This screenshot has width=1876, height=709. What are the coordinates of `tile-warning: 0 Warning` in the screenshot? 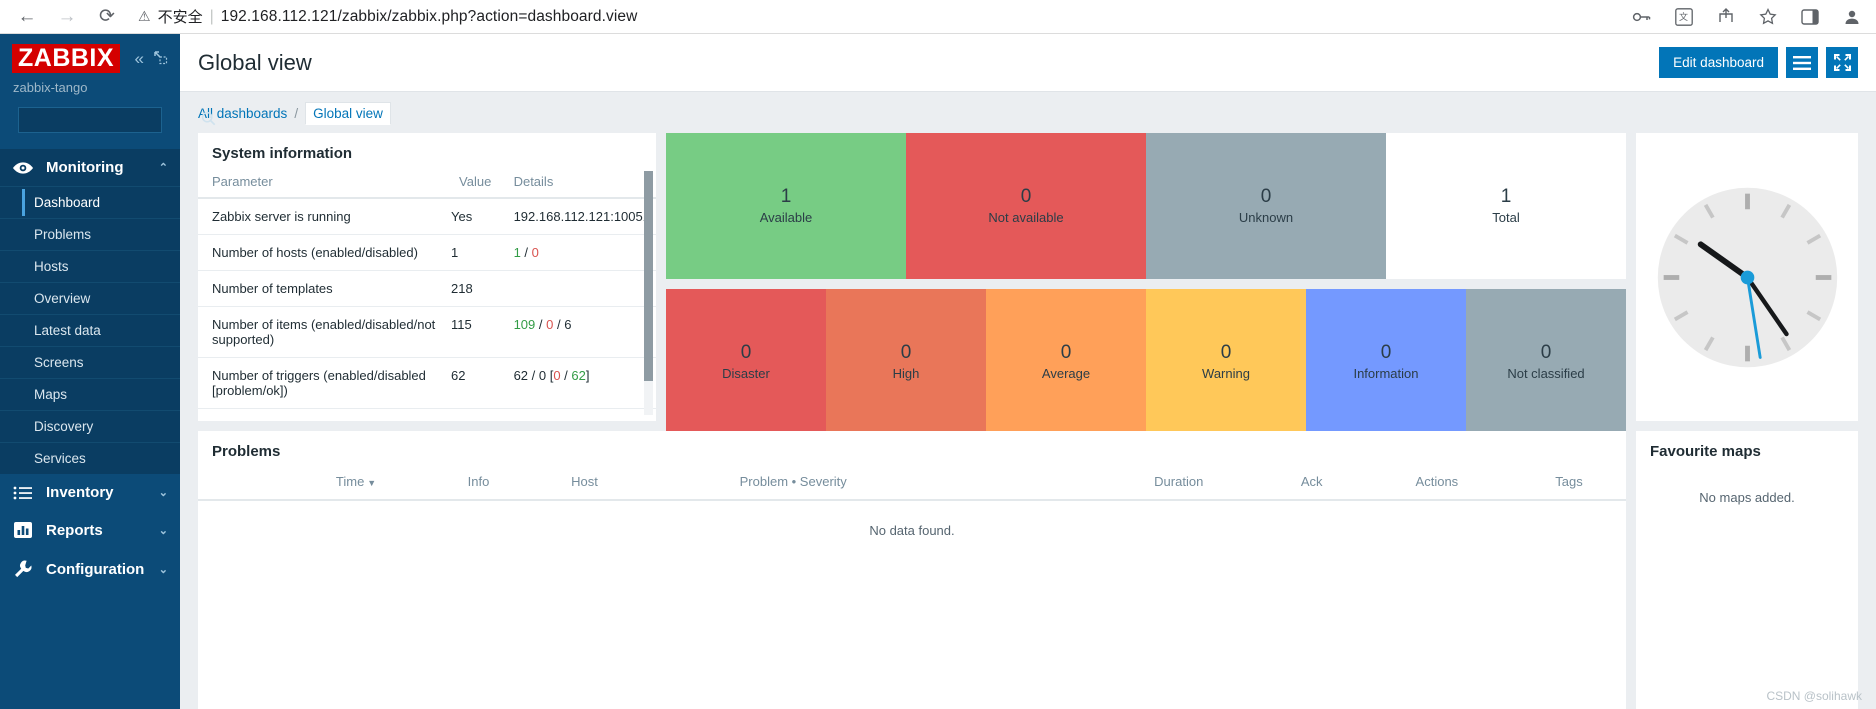 It's located at (1226, 362).